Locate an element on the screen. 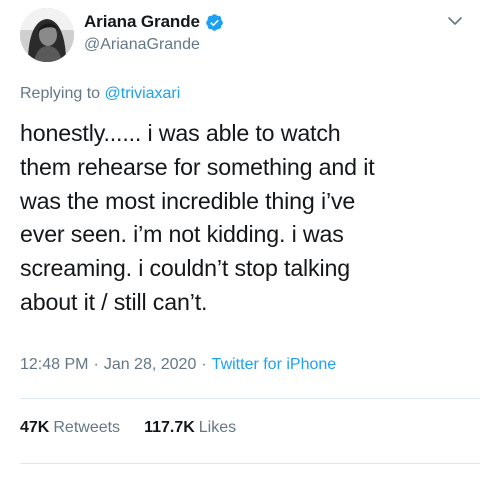 This screenshot has height=480, width=480. retweets-label: Retweets is located at coordinates (87, 427).